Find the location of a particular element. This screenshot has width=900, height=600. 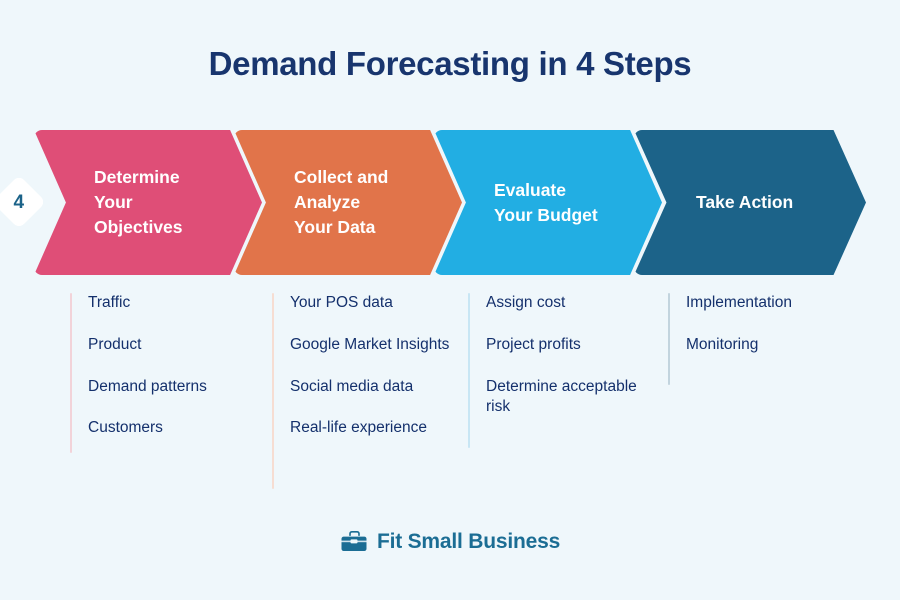

step-chevron-2: Collect and Analyze Your Data is located at coordinates (348, 202).